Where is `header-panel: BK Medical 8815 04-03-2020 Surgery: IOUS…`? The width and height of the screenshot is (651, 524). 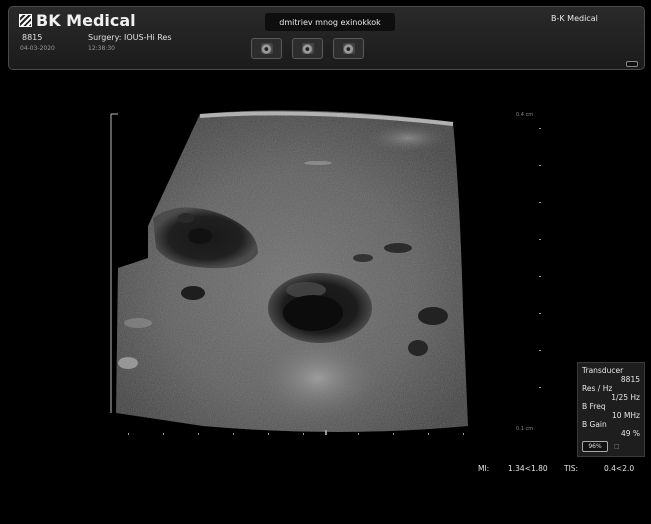 header-panel: BK Medical 8815 04-03-2020 Surgery: IOUS… is located at coordinates (326, 38).